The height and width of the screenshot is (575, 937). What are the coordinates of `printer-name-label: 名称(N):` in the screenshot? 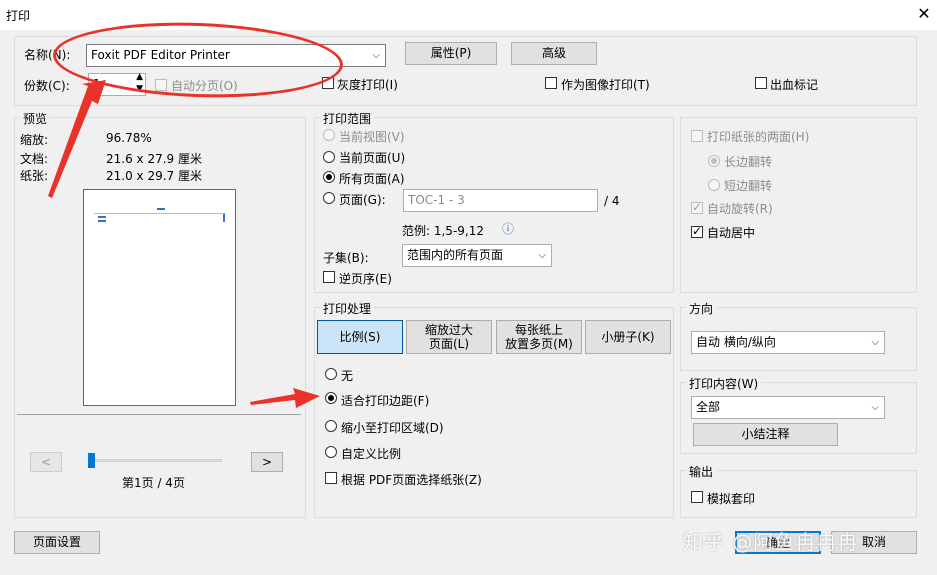 It's located at (47, 55).